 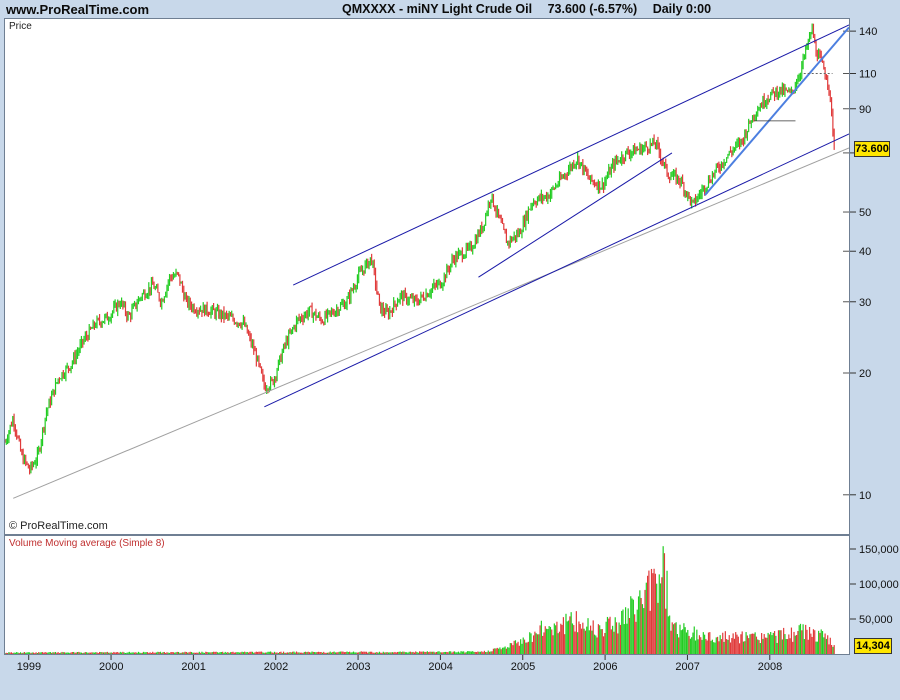 I want to click on symbol-label: QMXXXX - miNY Light Crude Oil, so click(x=437, y=9).